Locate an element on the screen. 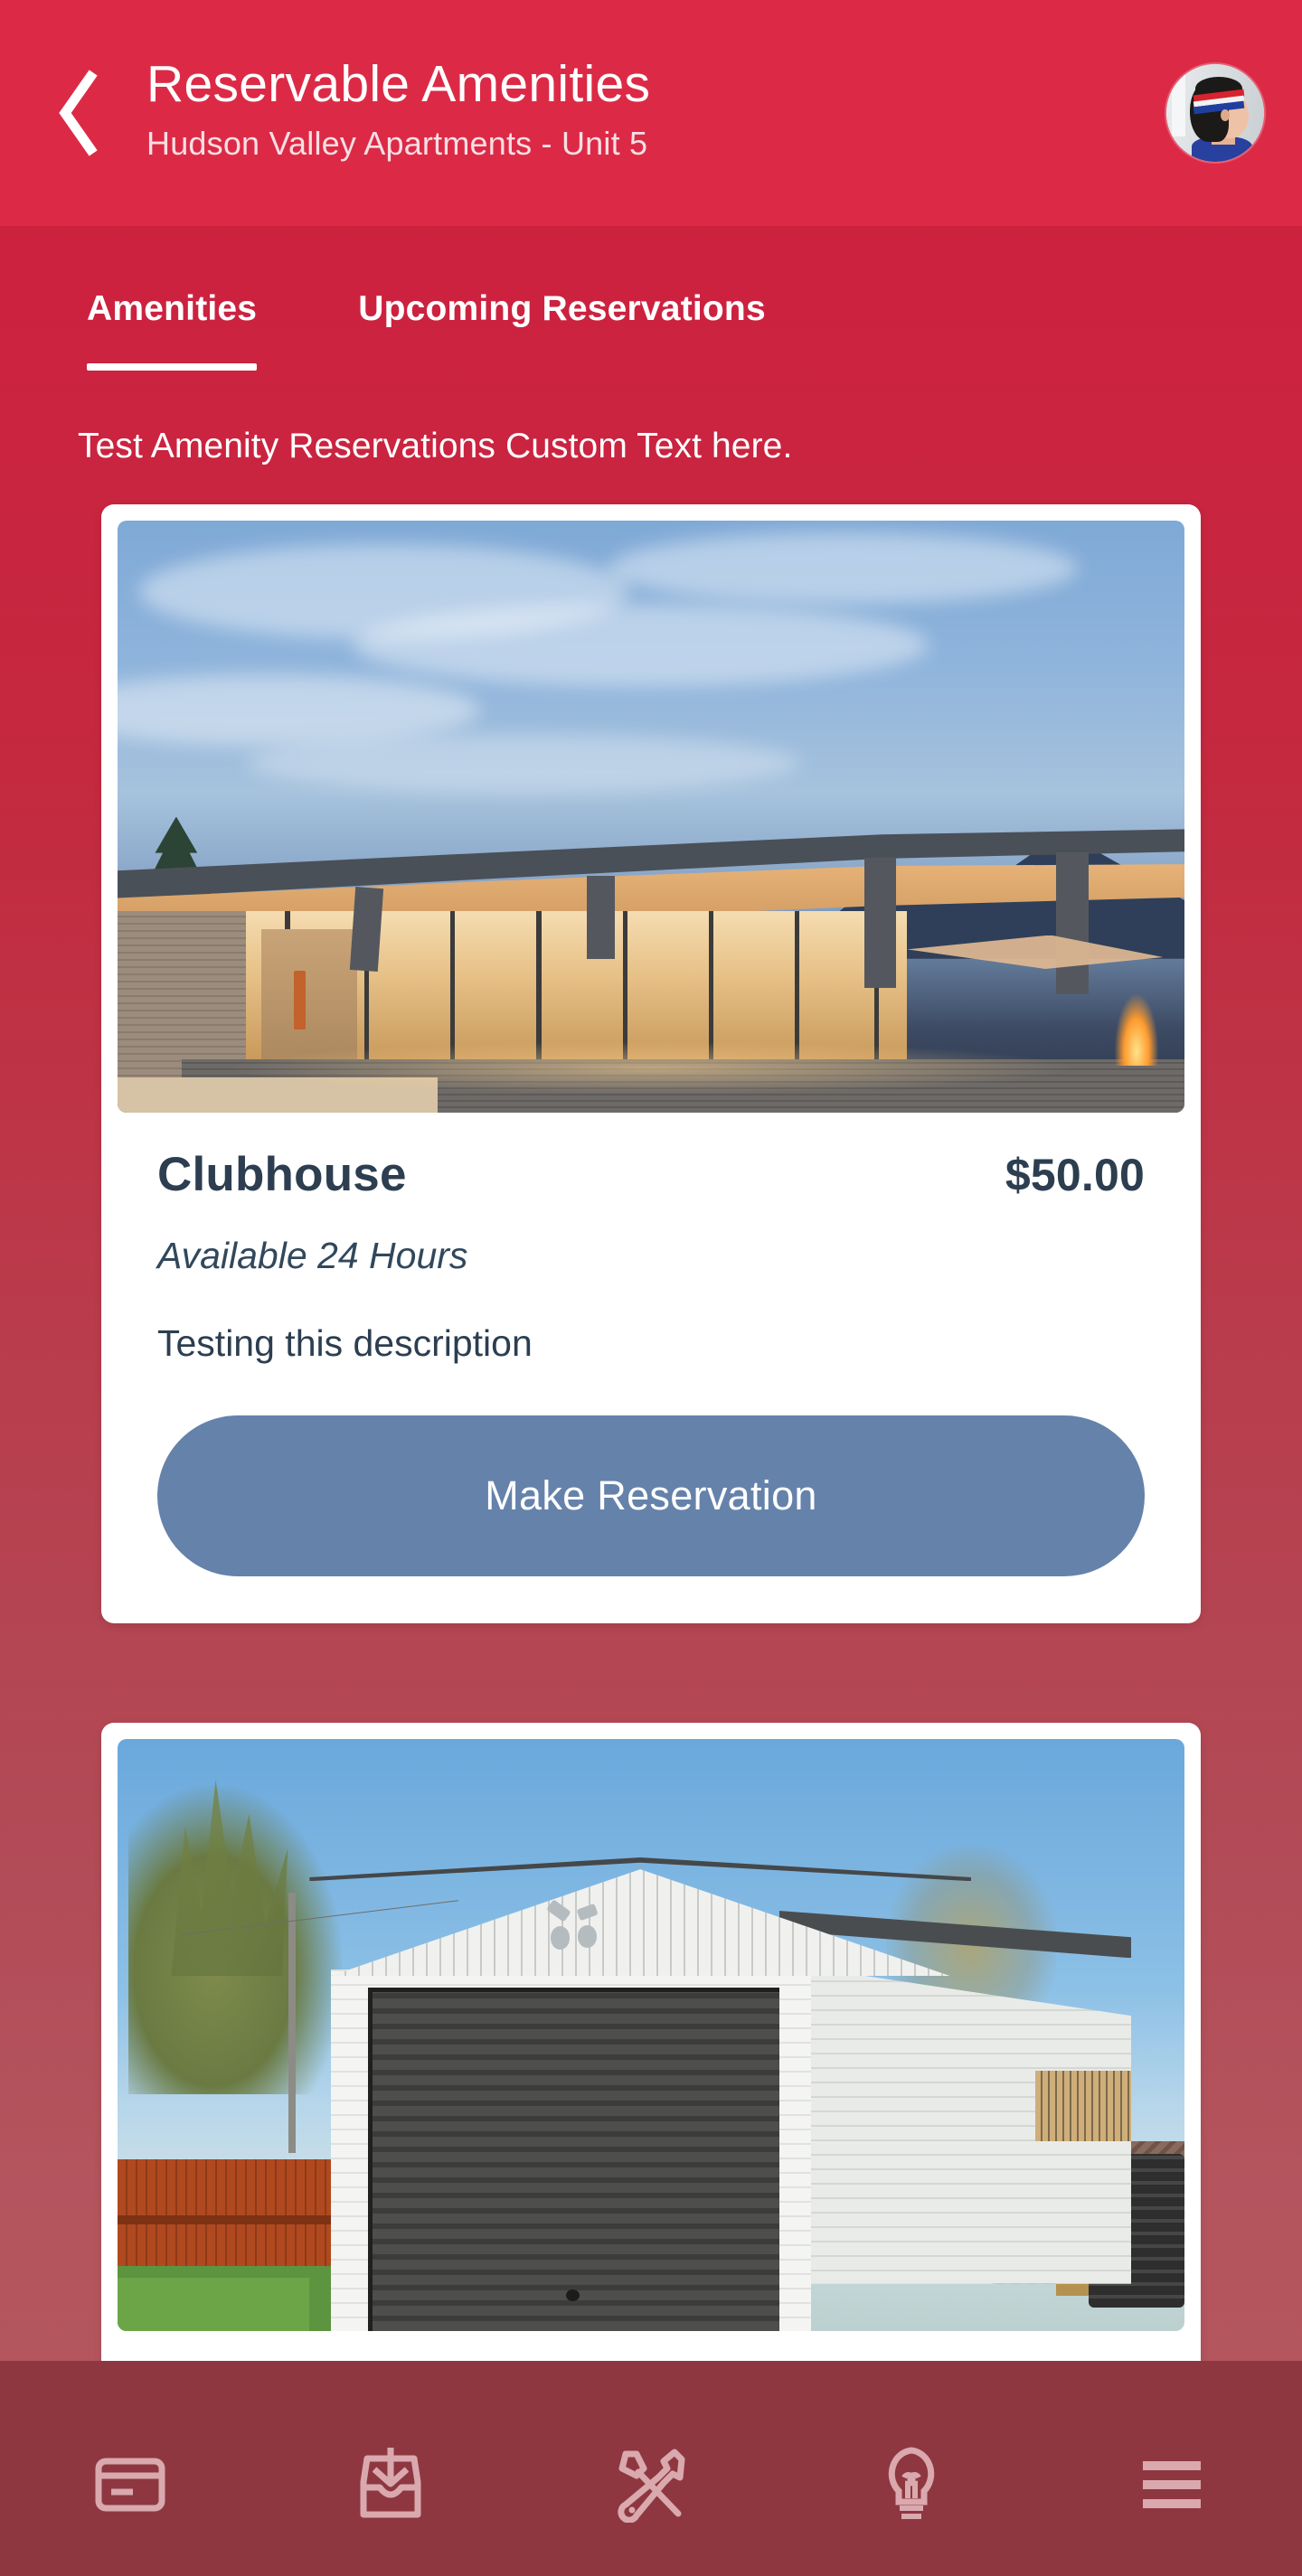 The height and width of the screenshot is (2576, 1302). roller-door is located at coordinates (573, 2159).